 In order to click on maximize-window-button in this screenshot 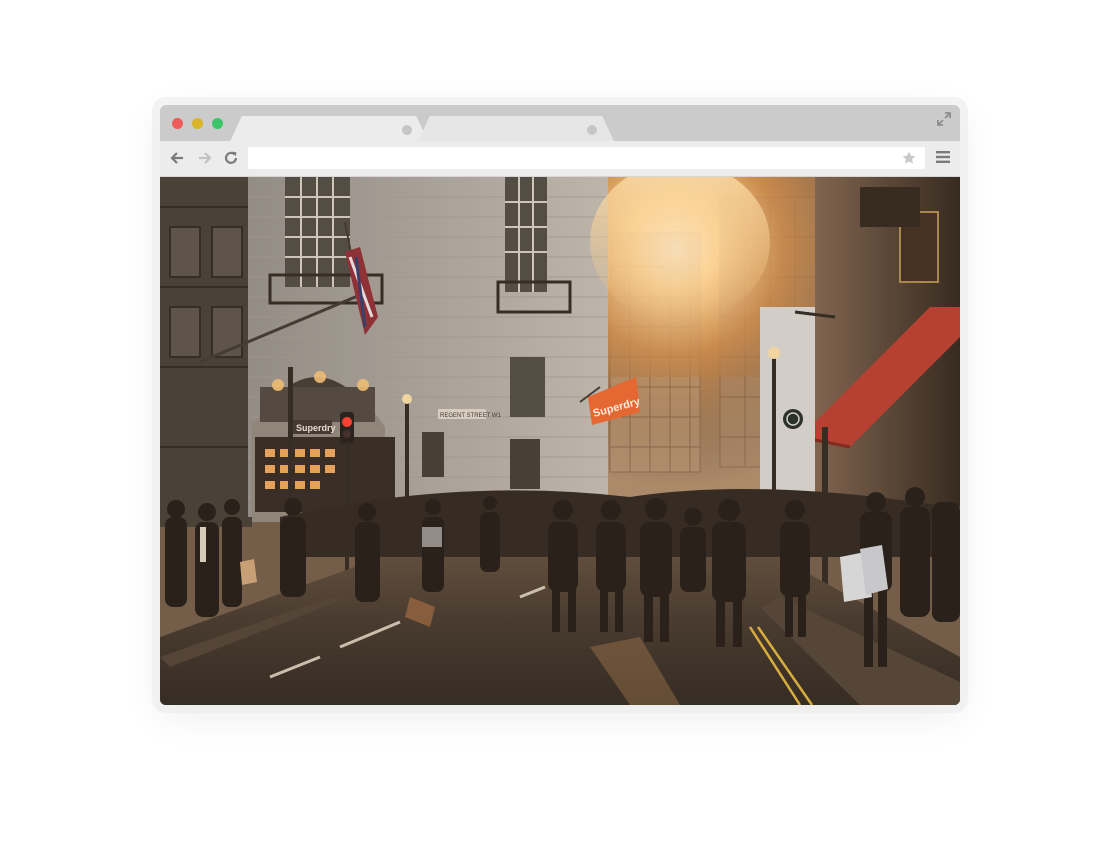, I will do `click(217, 123)`.